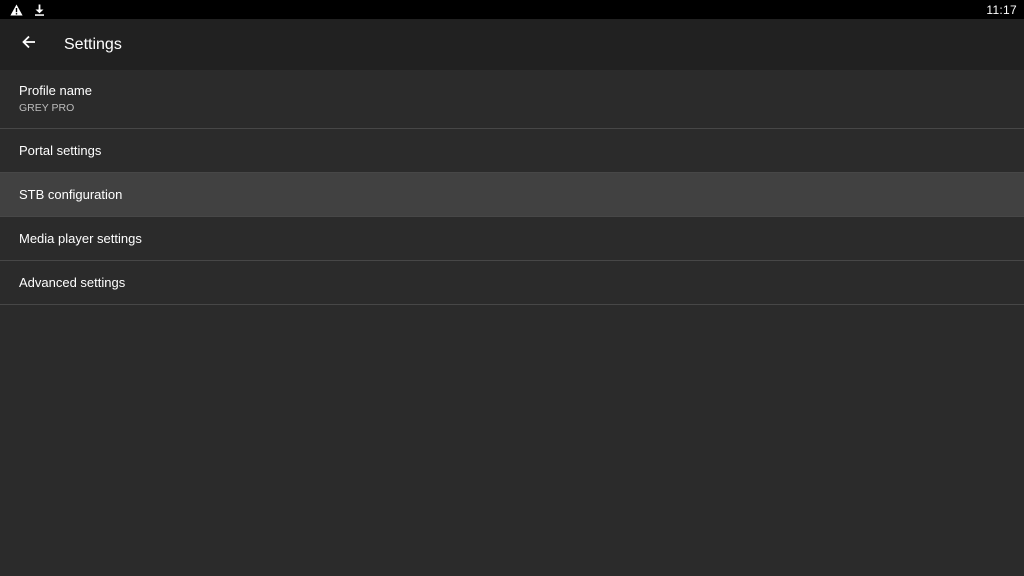 This screenshot has height=576, width=1024. Describe the element at coordinates (93, 44) in the screenshot. I see `page-title: Settings` at that location.